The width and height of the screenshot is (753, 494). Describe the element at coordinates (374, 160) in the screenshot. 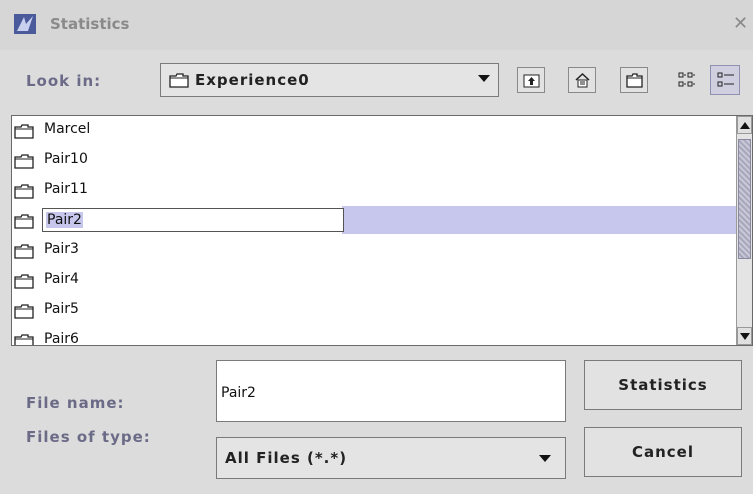

I see `list-item: Pair10` at that location.